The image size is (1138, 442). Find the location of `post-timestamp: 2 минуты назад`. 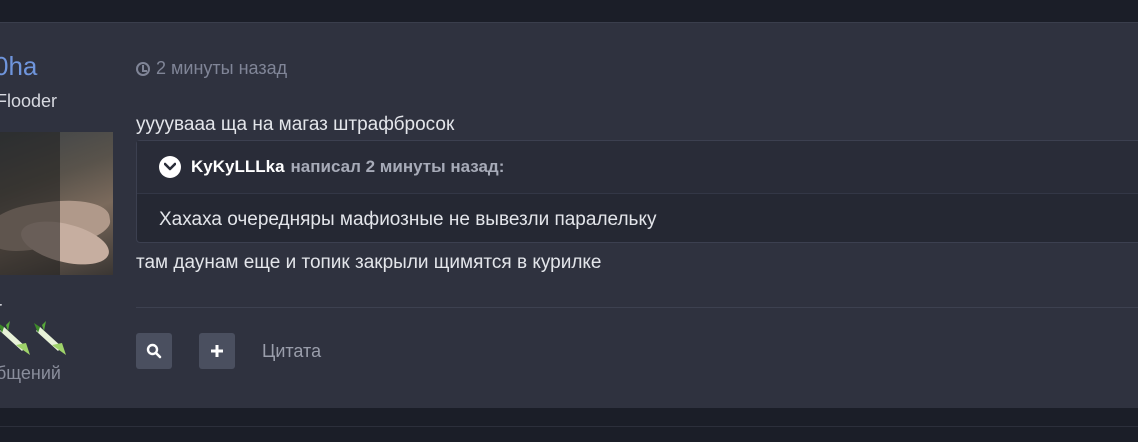

post-timestamp: 2 минуты назад is located at coordinates (211, 68).